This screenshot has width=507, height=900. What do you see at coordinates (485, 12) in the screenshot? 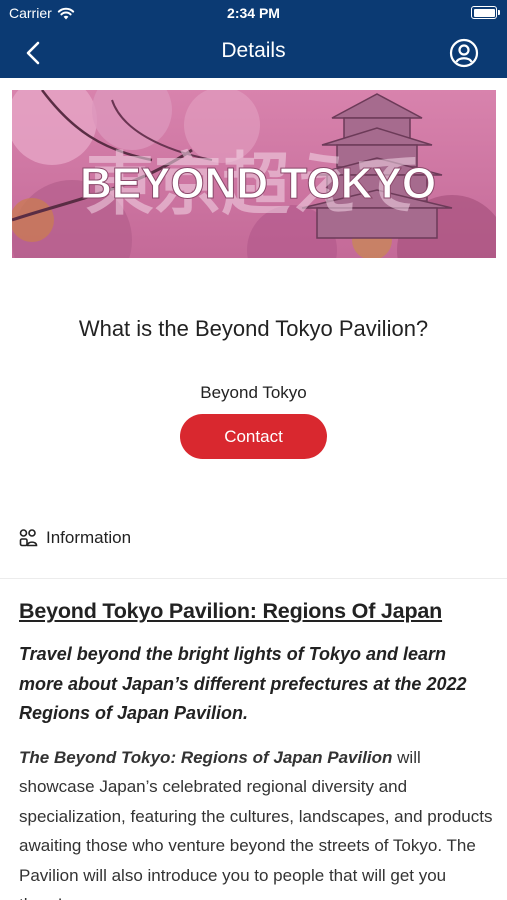
I see `battery-icon` at bounding box center [485, 12].